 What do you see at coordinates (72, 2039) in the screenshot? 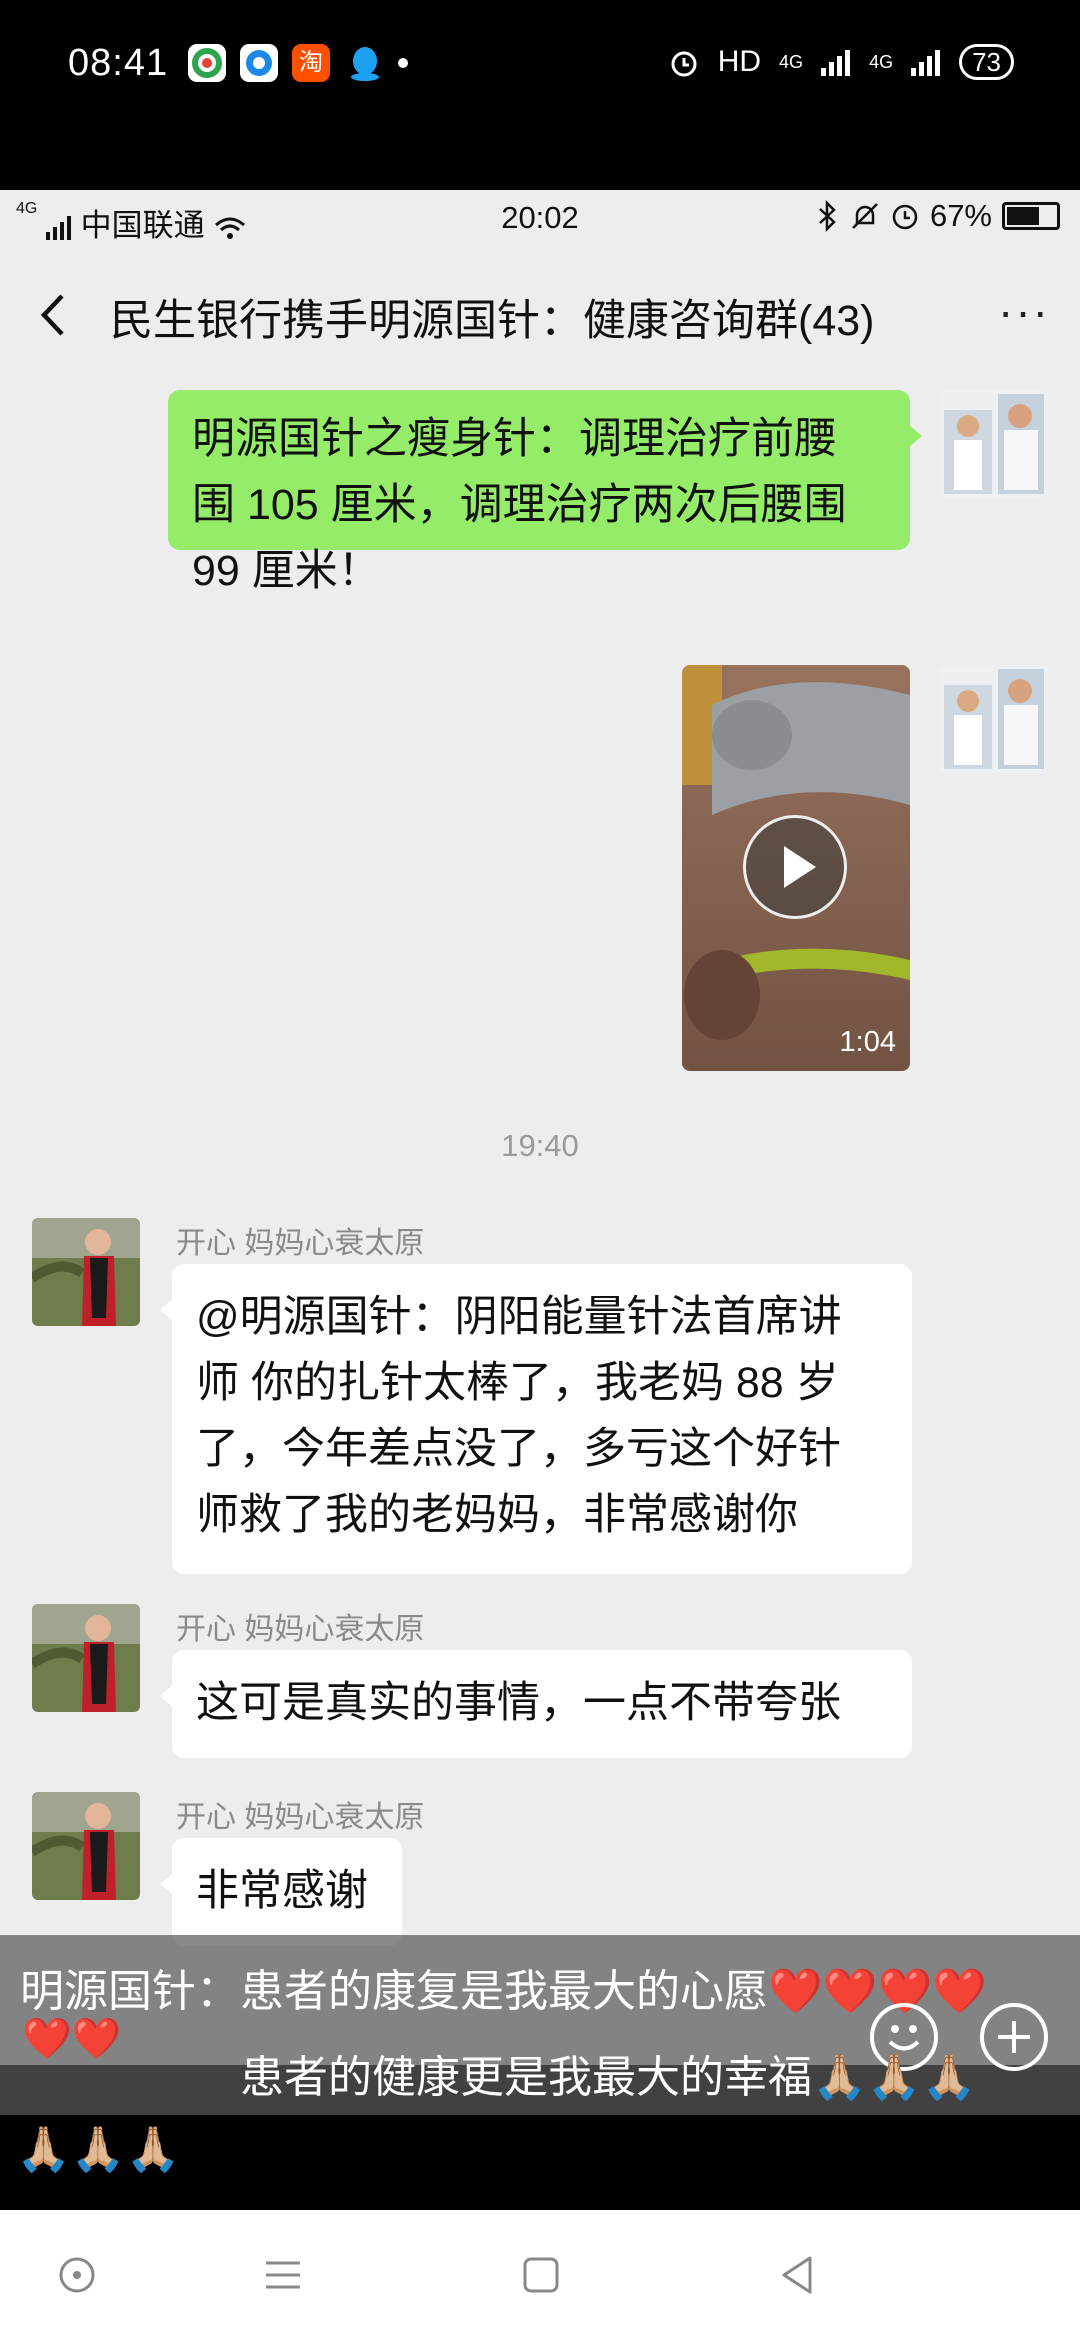
I see `caption-hearts: ❤️❤️` at bounding box center [72, 2039].